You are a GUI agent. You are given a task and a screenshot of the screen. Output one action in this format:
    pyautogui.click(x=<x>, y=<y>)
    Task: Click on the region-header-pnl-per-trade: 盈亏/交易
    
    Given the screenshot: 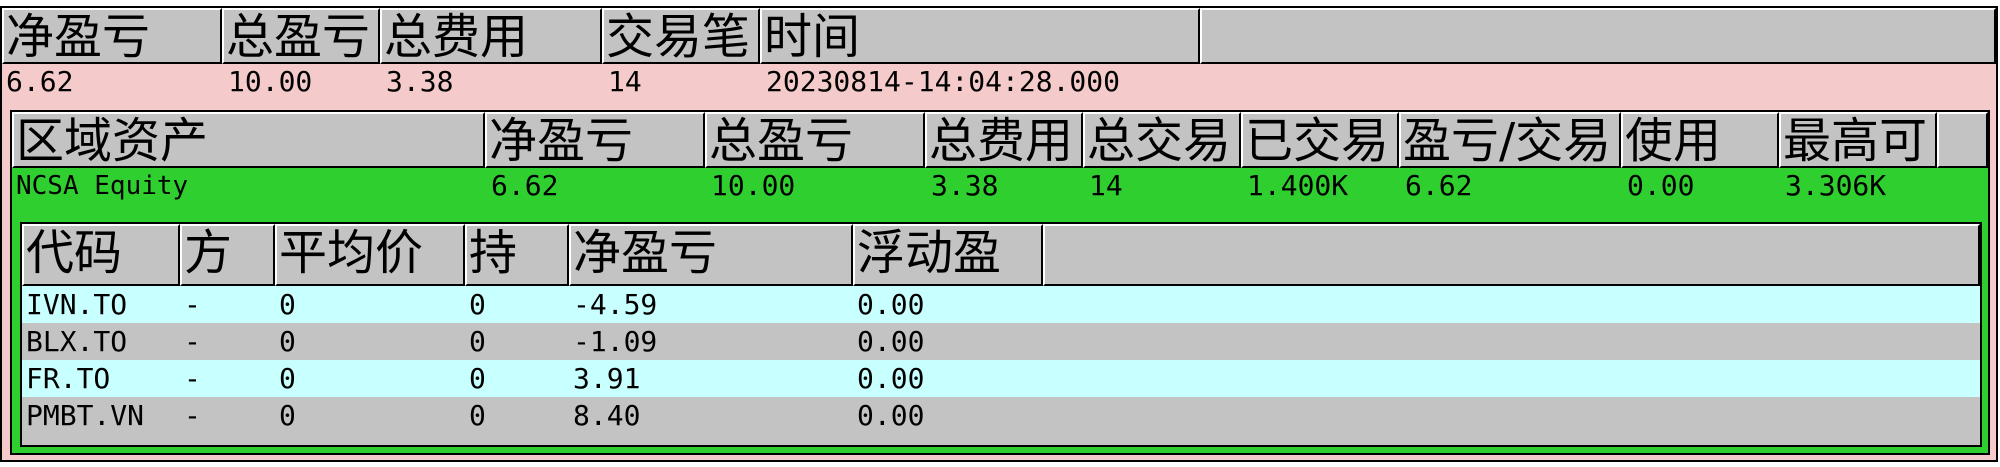 What is the action you would take?
    pyautogui.click(x=1510, y=140)
    